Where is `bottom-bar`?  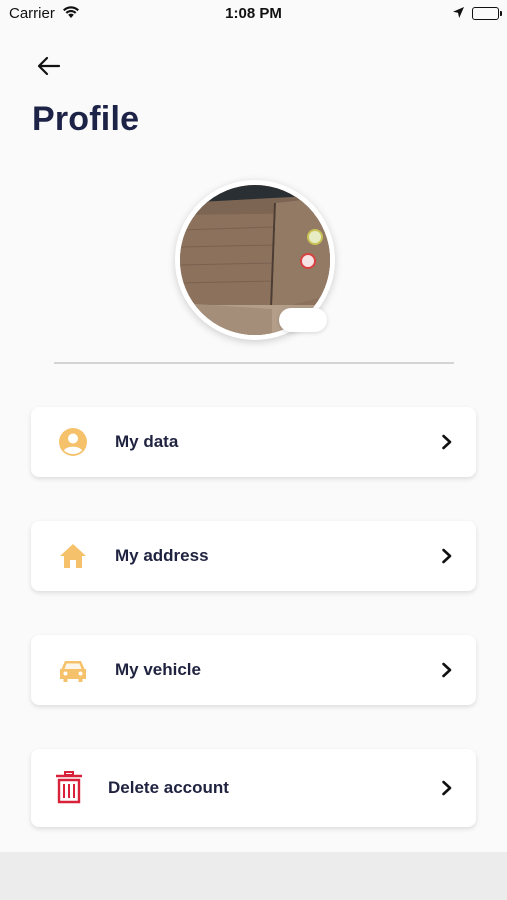 bottom-bar is located at coordinates (253, 876).